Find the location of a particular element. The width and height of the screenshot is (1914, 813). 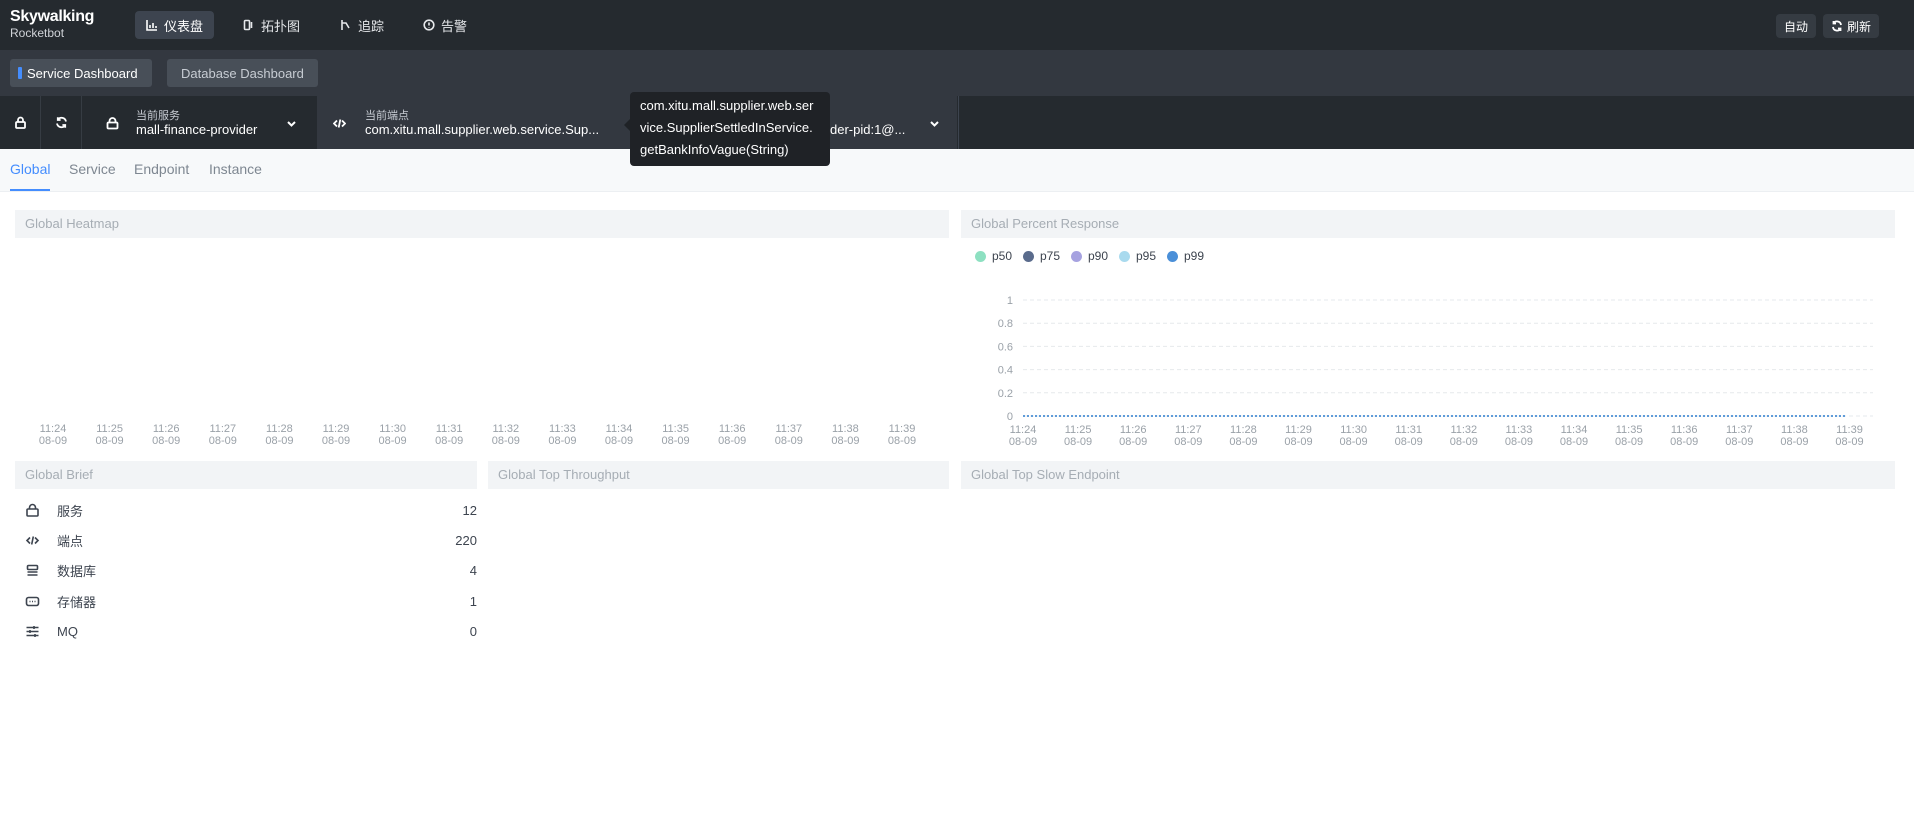

brief-row-endpoint: 端点 220 is located at coordinates (251, 540).